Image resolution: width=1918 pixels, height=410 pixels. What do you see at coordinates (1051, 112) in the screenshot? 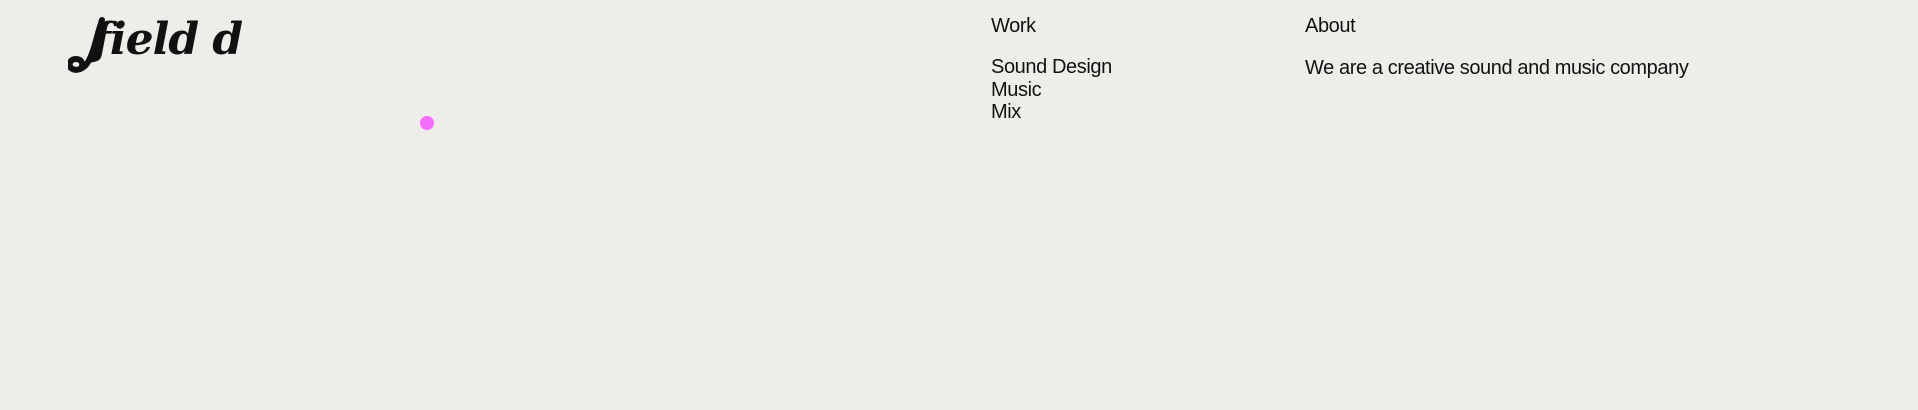
I see `work-item-mix: Mix` at bounding box center [1051, 112].